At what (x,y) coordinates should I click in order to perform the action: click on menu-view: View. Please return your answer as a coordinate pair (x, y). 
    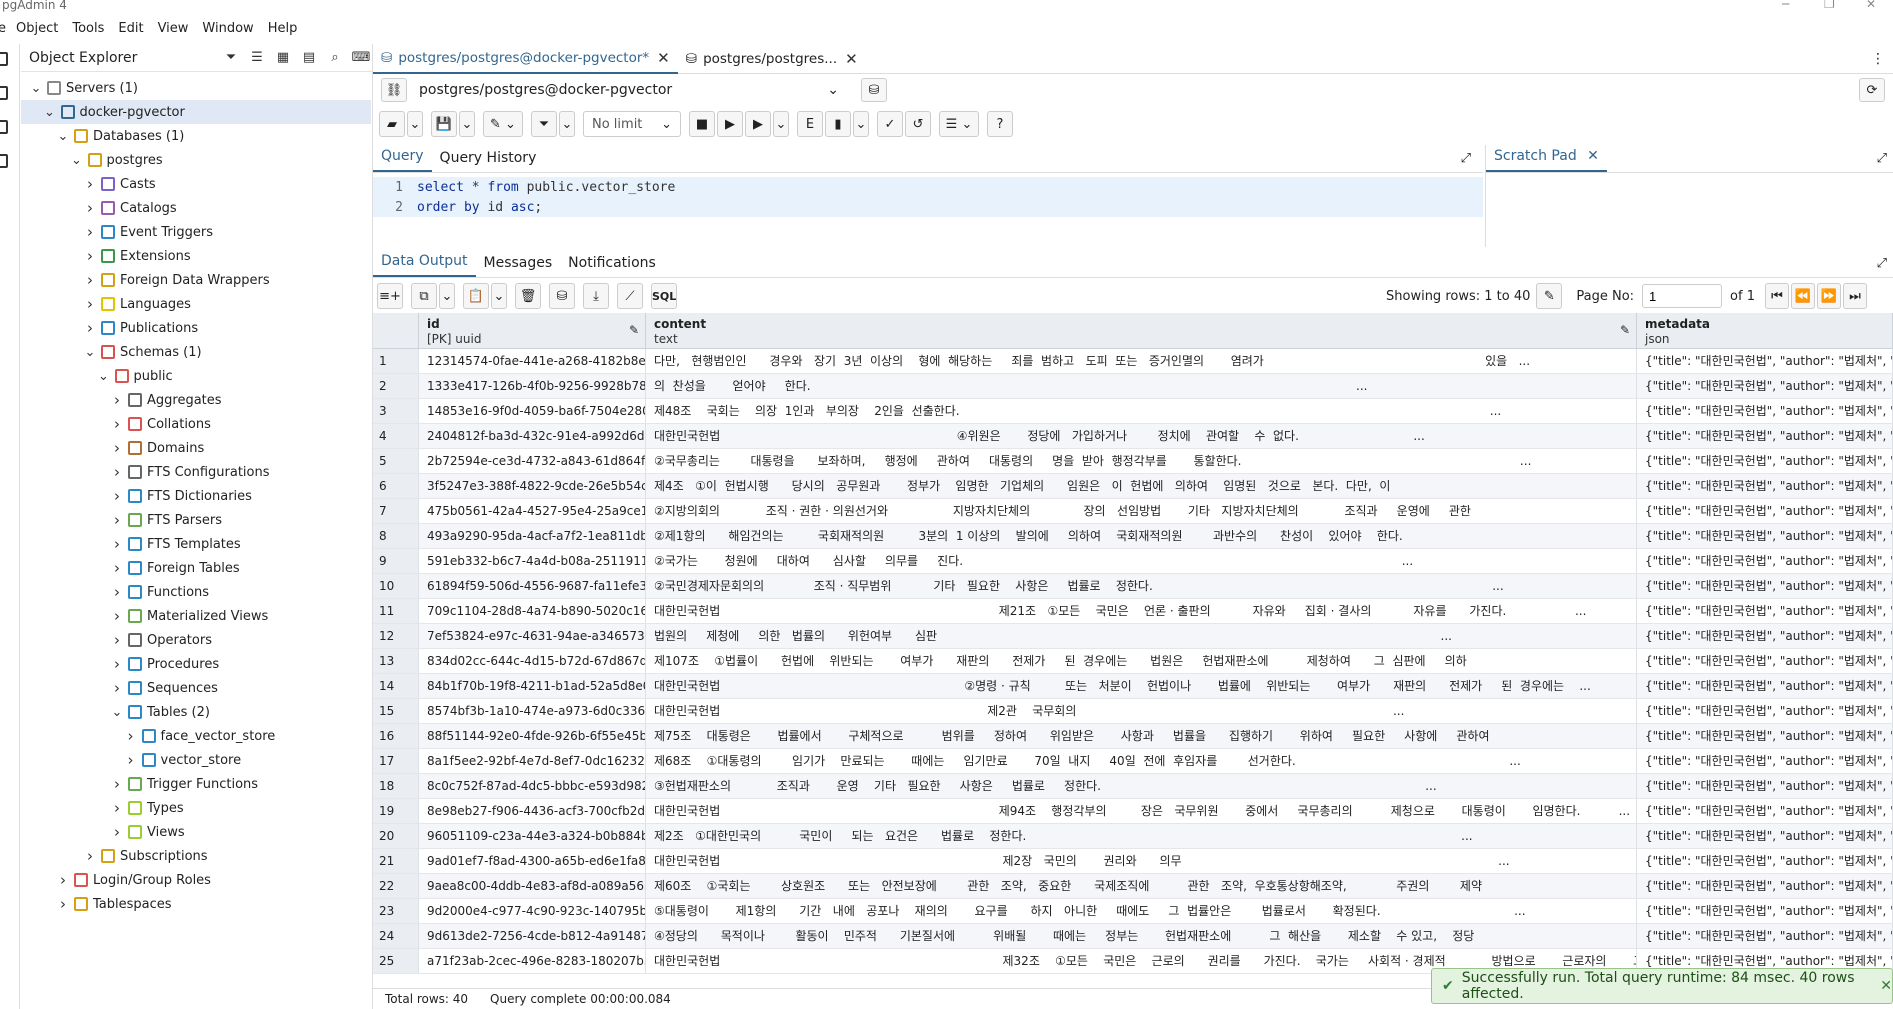
    Looking at the image, I should click on (173, 28).